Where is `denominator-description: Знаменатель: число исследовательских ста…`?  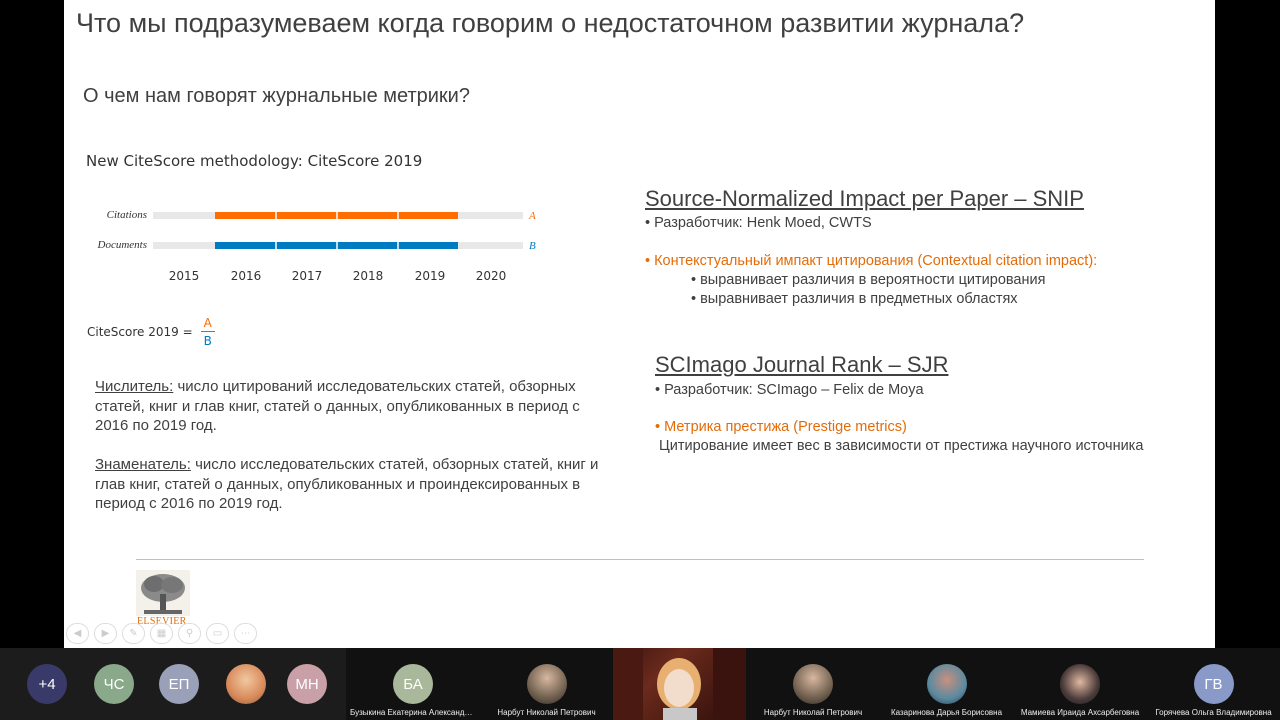 denominator-description: Знаменатель: число исследовательских ста… is located at coordinates (350, 484).